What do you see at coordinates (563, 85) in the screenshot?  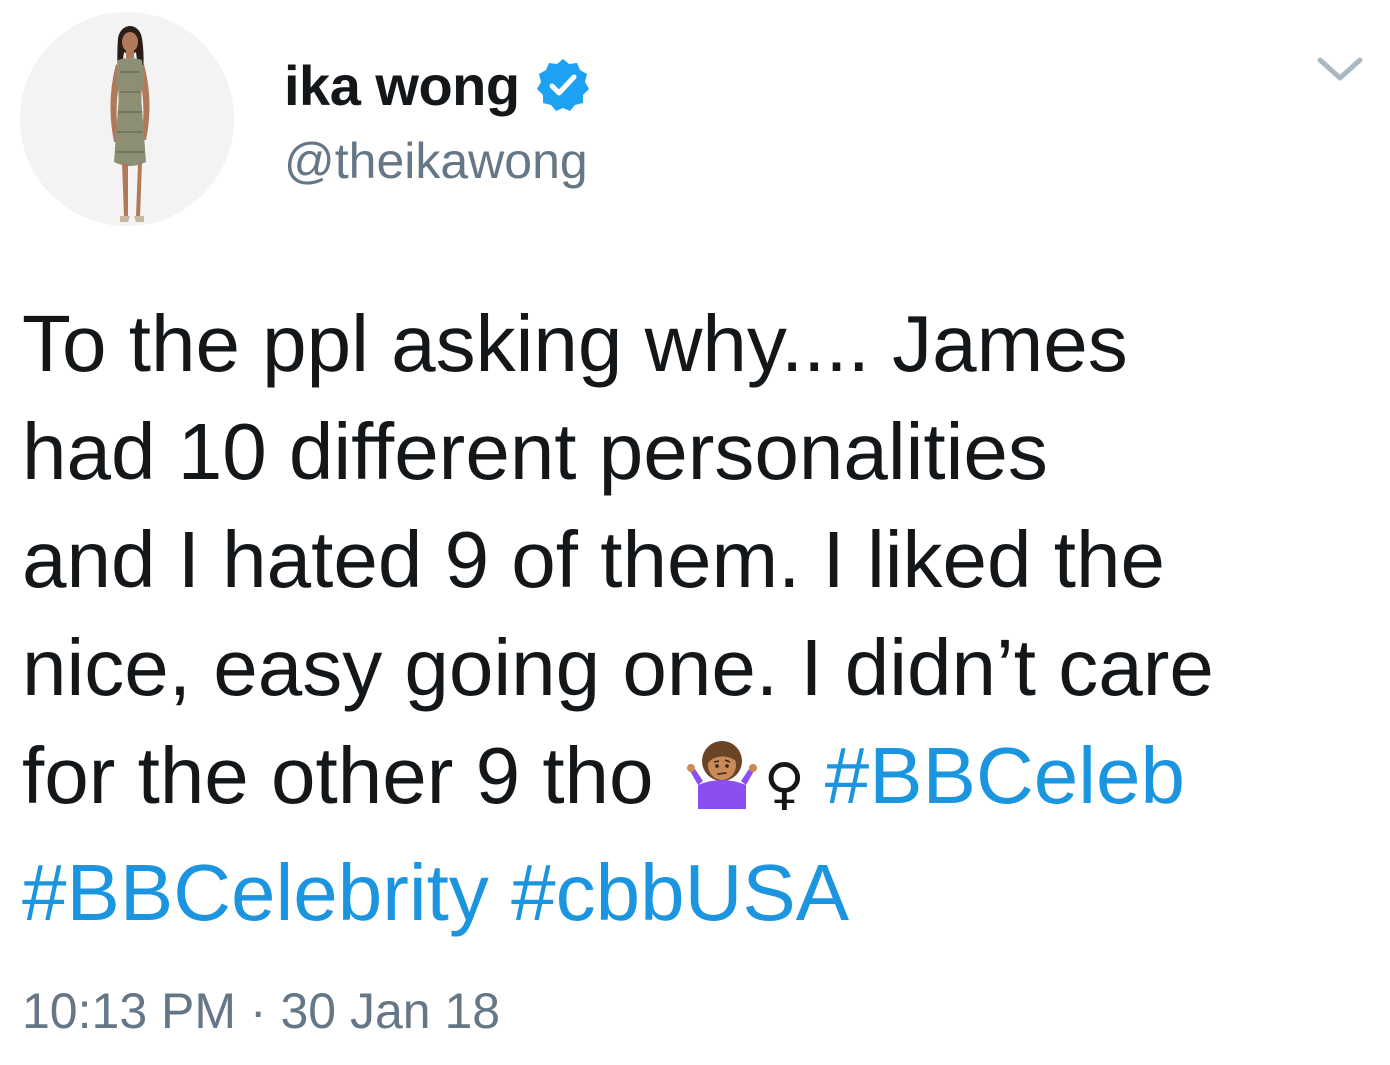 I see `verified-badge-icon` at bounding box center [563, 85].